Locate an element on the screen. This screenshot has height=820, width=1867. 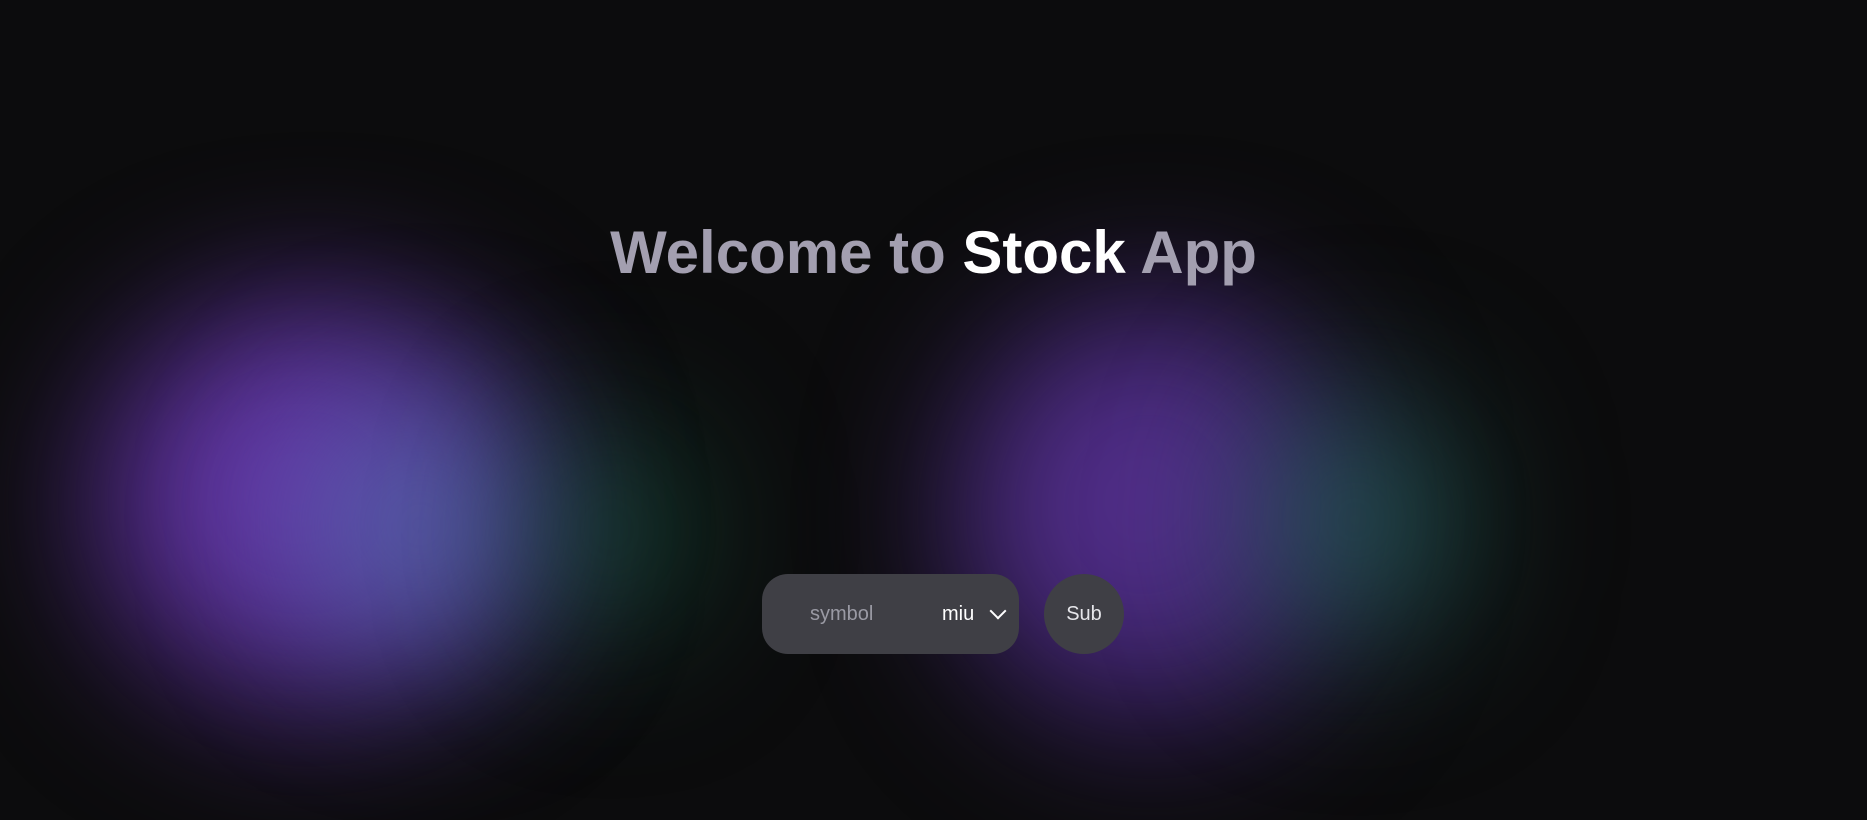
page-title: Welcome to Stock App is located at coordinates (933, 252).